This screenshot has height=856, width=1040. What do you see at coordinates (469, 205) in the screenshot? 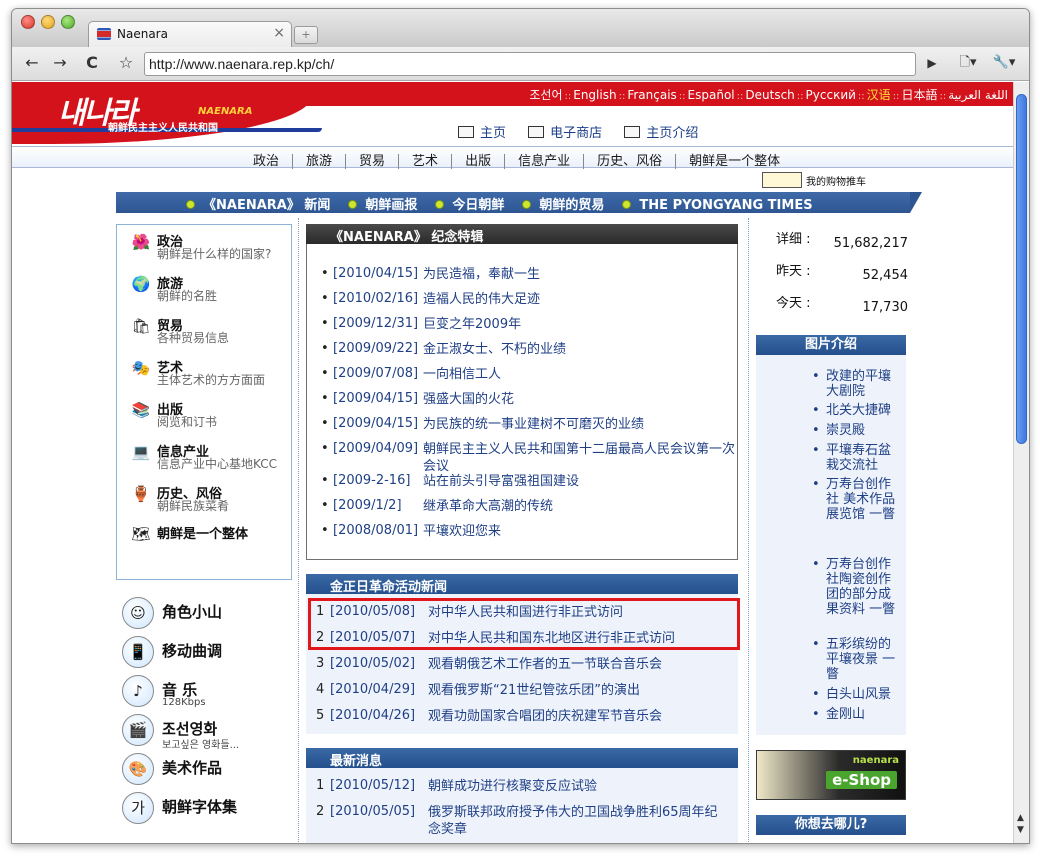
I see `newsbar-link: 今日朝鲜` at bounding box center [469, 205].